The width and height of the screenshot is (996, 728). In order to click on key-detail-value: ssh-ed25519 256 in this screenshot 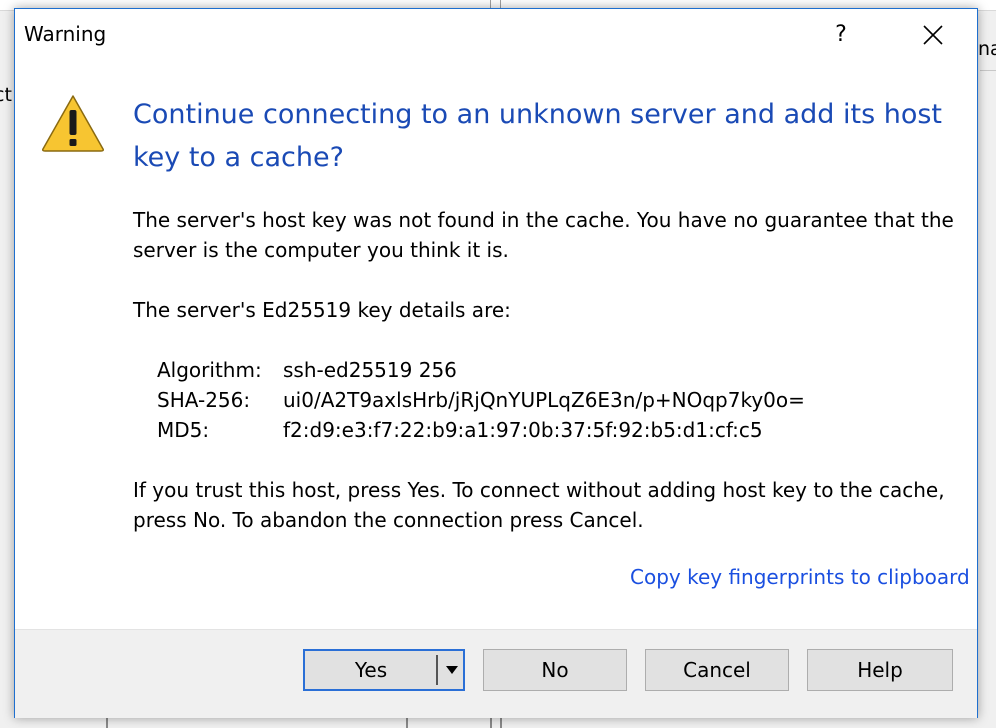, I will do `click(370, 370)`.